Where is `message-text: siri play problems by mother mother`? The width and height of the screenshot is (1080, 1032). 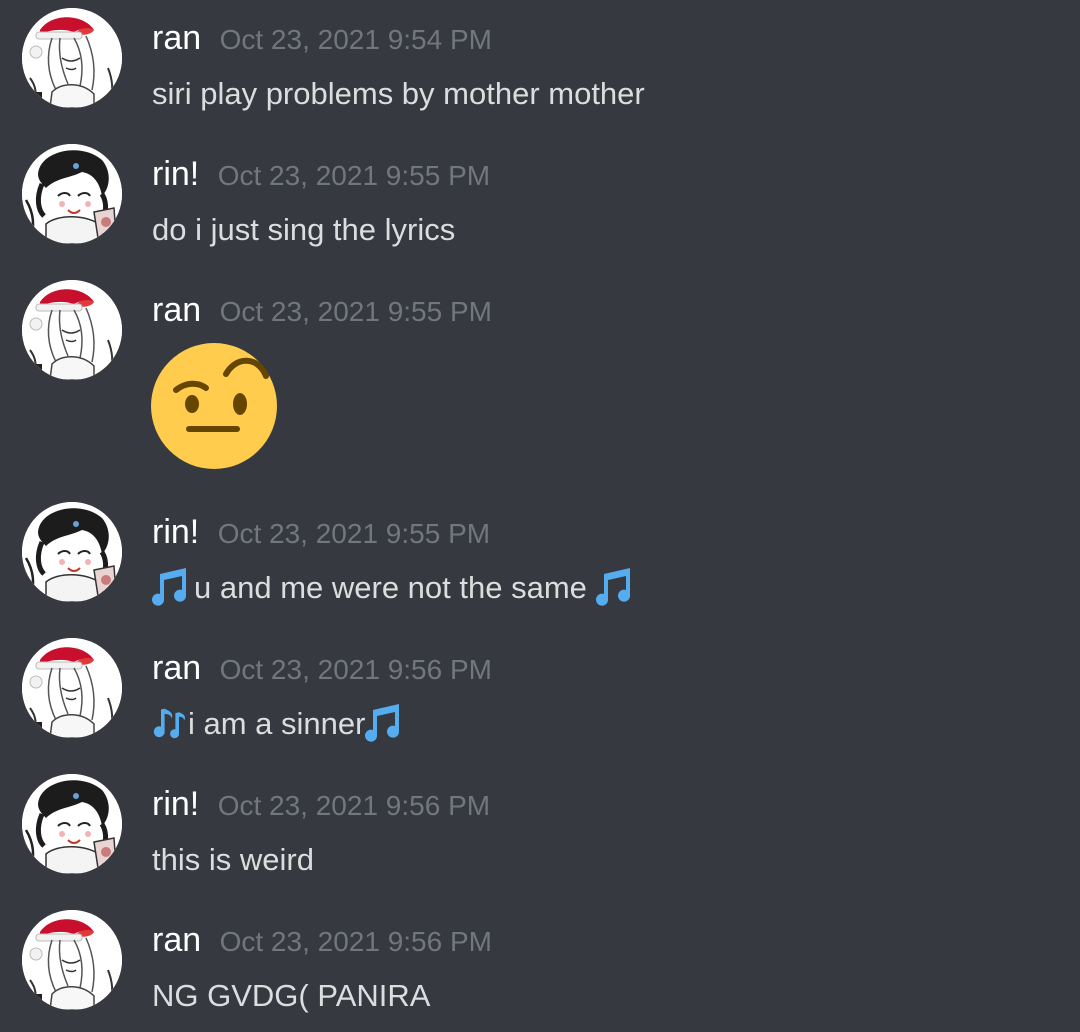
message-text: siri play problems by mother mother is located at coordinates (398, 93).